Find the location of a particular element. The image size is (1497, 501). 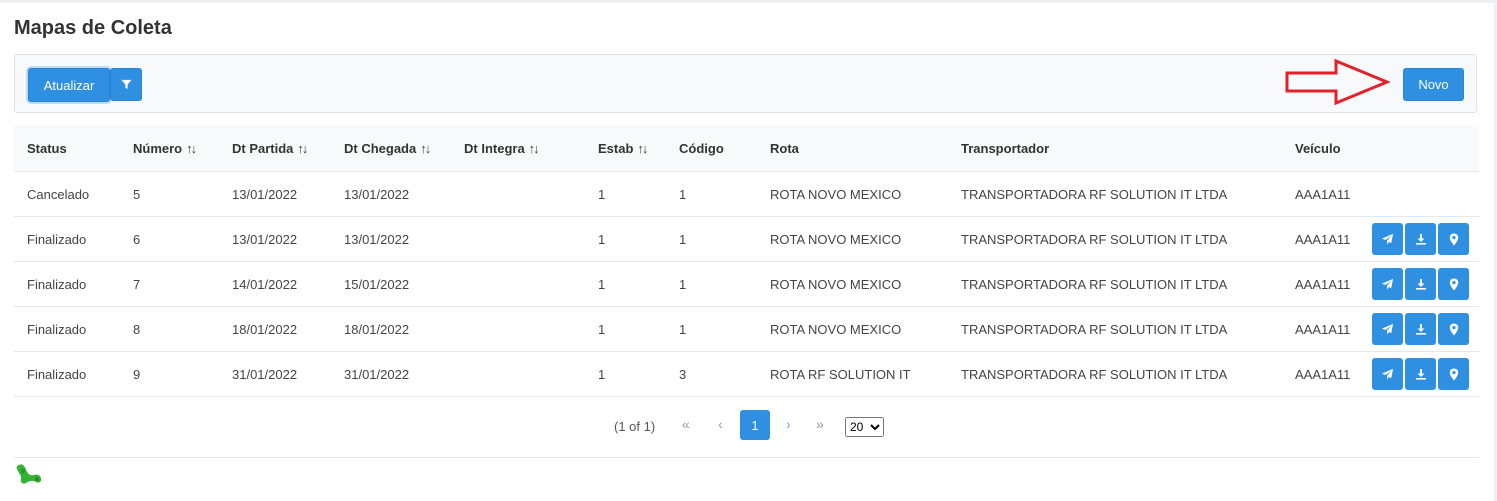

refresh-button: Atualizar is located at coordinates (69, 85).